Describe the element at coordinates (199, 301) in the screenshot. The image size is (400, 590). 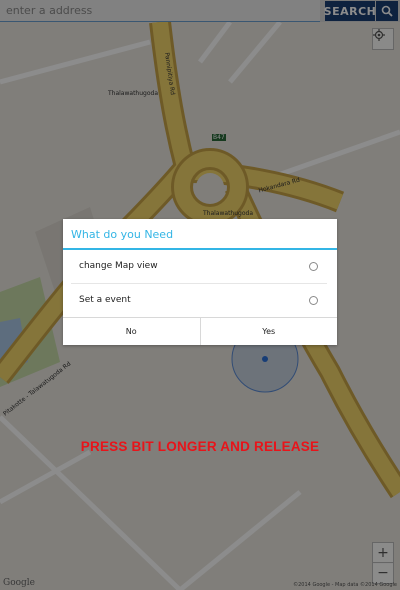
I see `option-set-event: Set a event` at that location.